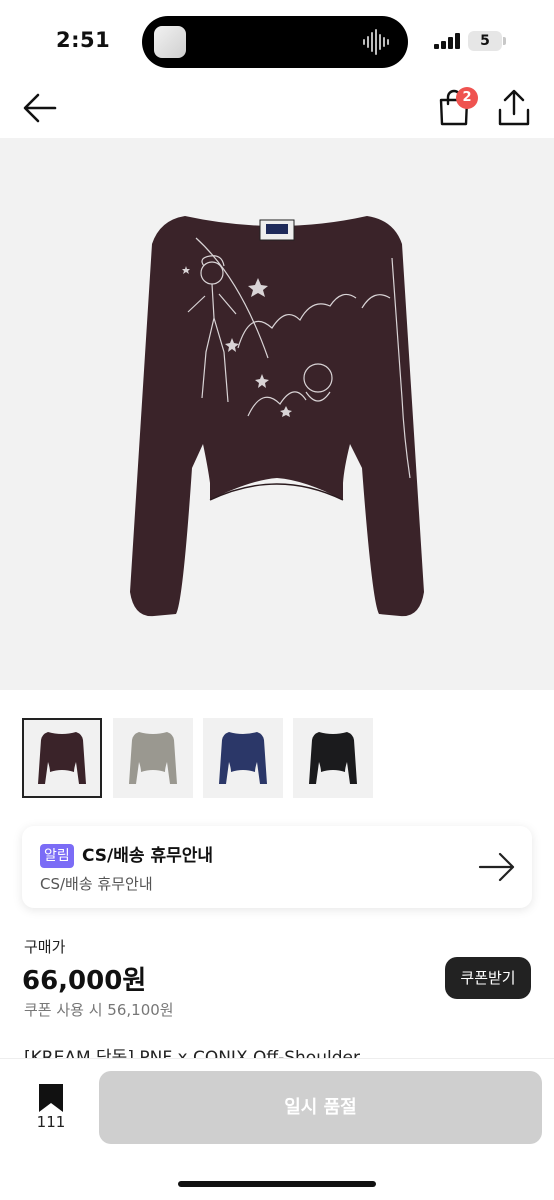 This screenshot has width=554, height=1200. I want to click on now-playing-app-icon, so click(170, 42).